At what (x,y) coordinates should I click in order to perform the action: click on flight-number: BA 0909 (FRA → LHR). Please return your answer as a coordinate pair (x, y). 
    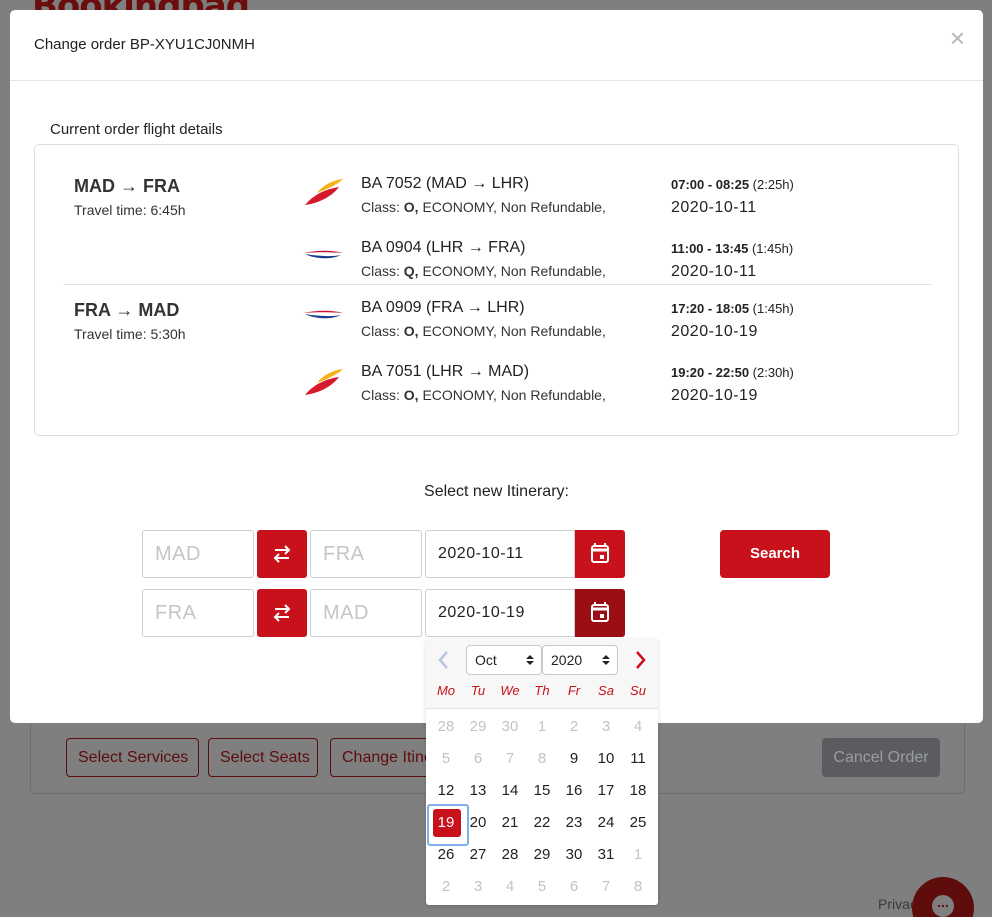
    Looking at the image, I should click on (443, 307).